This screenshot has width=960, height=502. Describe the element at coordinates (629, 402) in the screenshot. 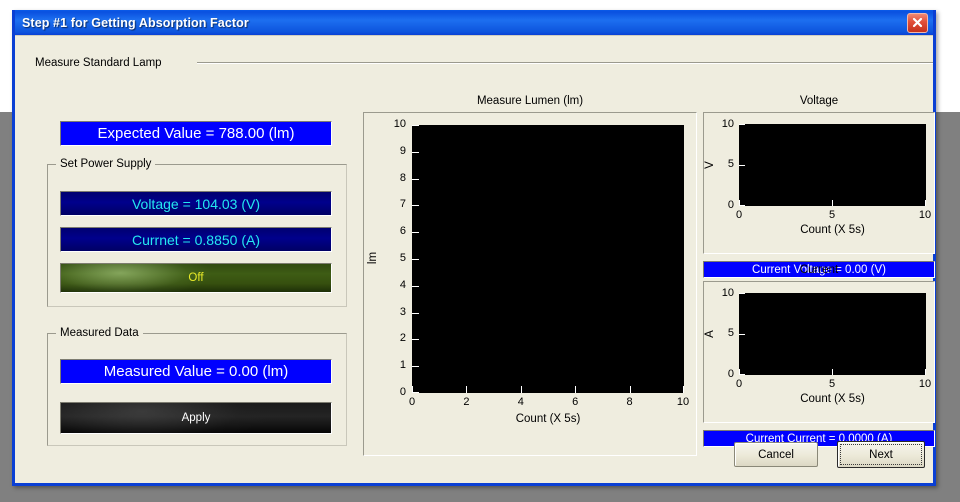

I see `x-tick-label: 8` at that location.